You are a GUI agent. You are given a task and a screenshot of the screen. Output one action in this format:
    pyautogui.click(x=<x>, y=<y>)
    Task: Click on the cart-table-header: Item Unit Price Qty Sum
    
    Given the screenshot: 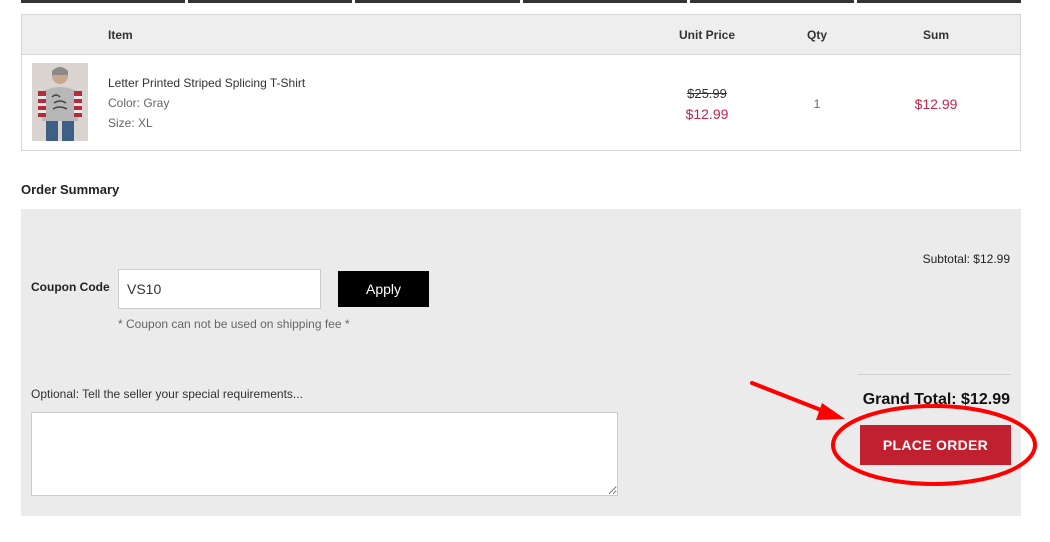 What is the action you would take?
    pyautogui.click(x=521, y=35)
    